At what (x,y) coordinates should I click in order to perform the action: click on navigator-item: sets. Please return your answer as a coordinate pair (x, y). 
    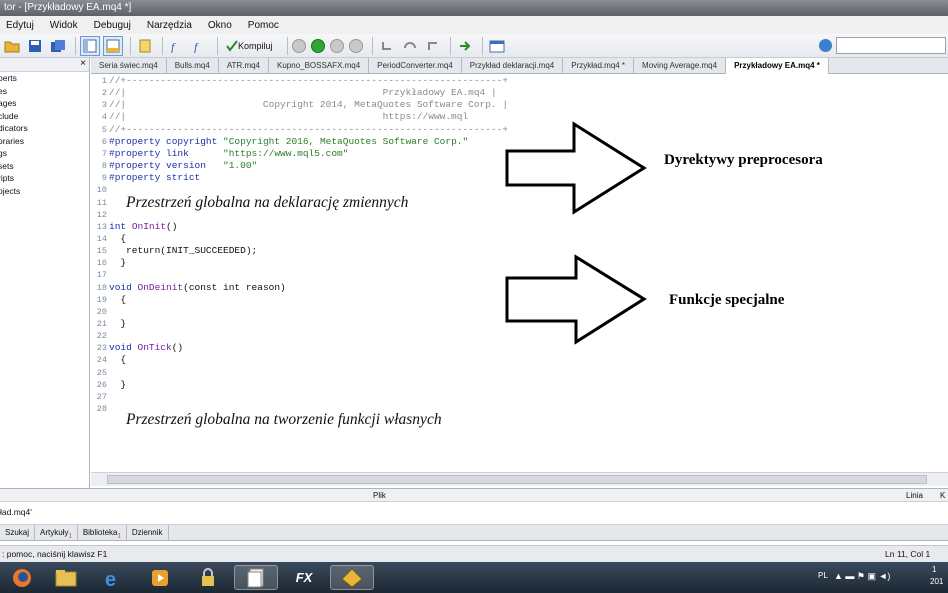
    Looking at the image, I should click on (44, 166).